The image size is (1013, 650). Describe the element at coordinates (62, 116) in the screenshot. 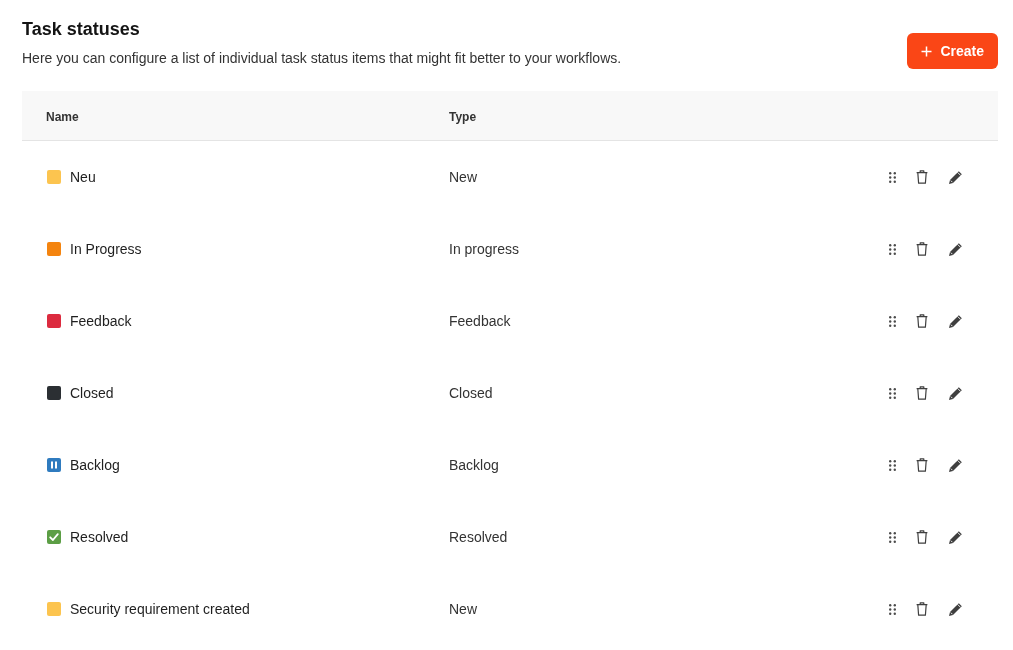

I see `column-header: Name` at that location.